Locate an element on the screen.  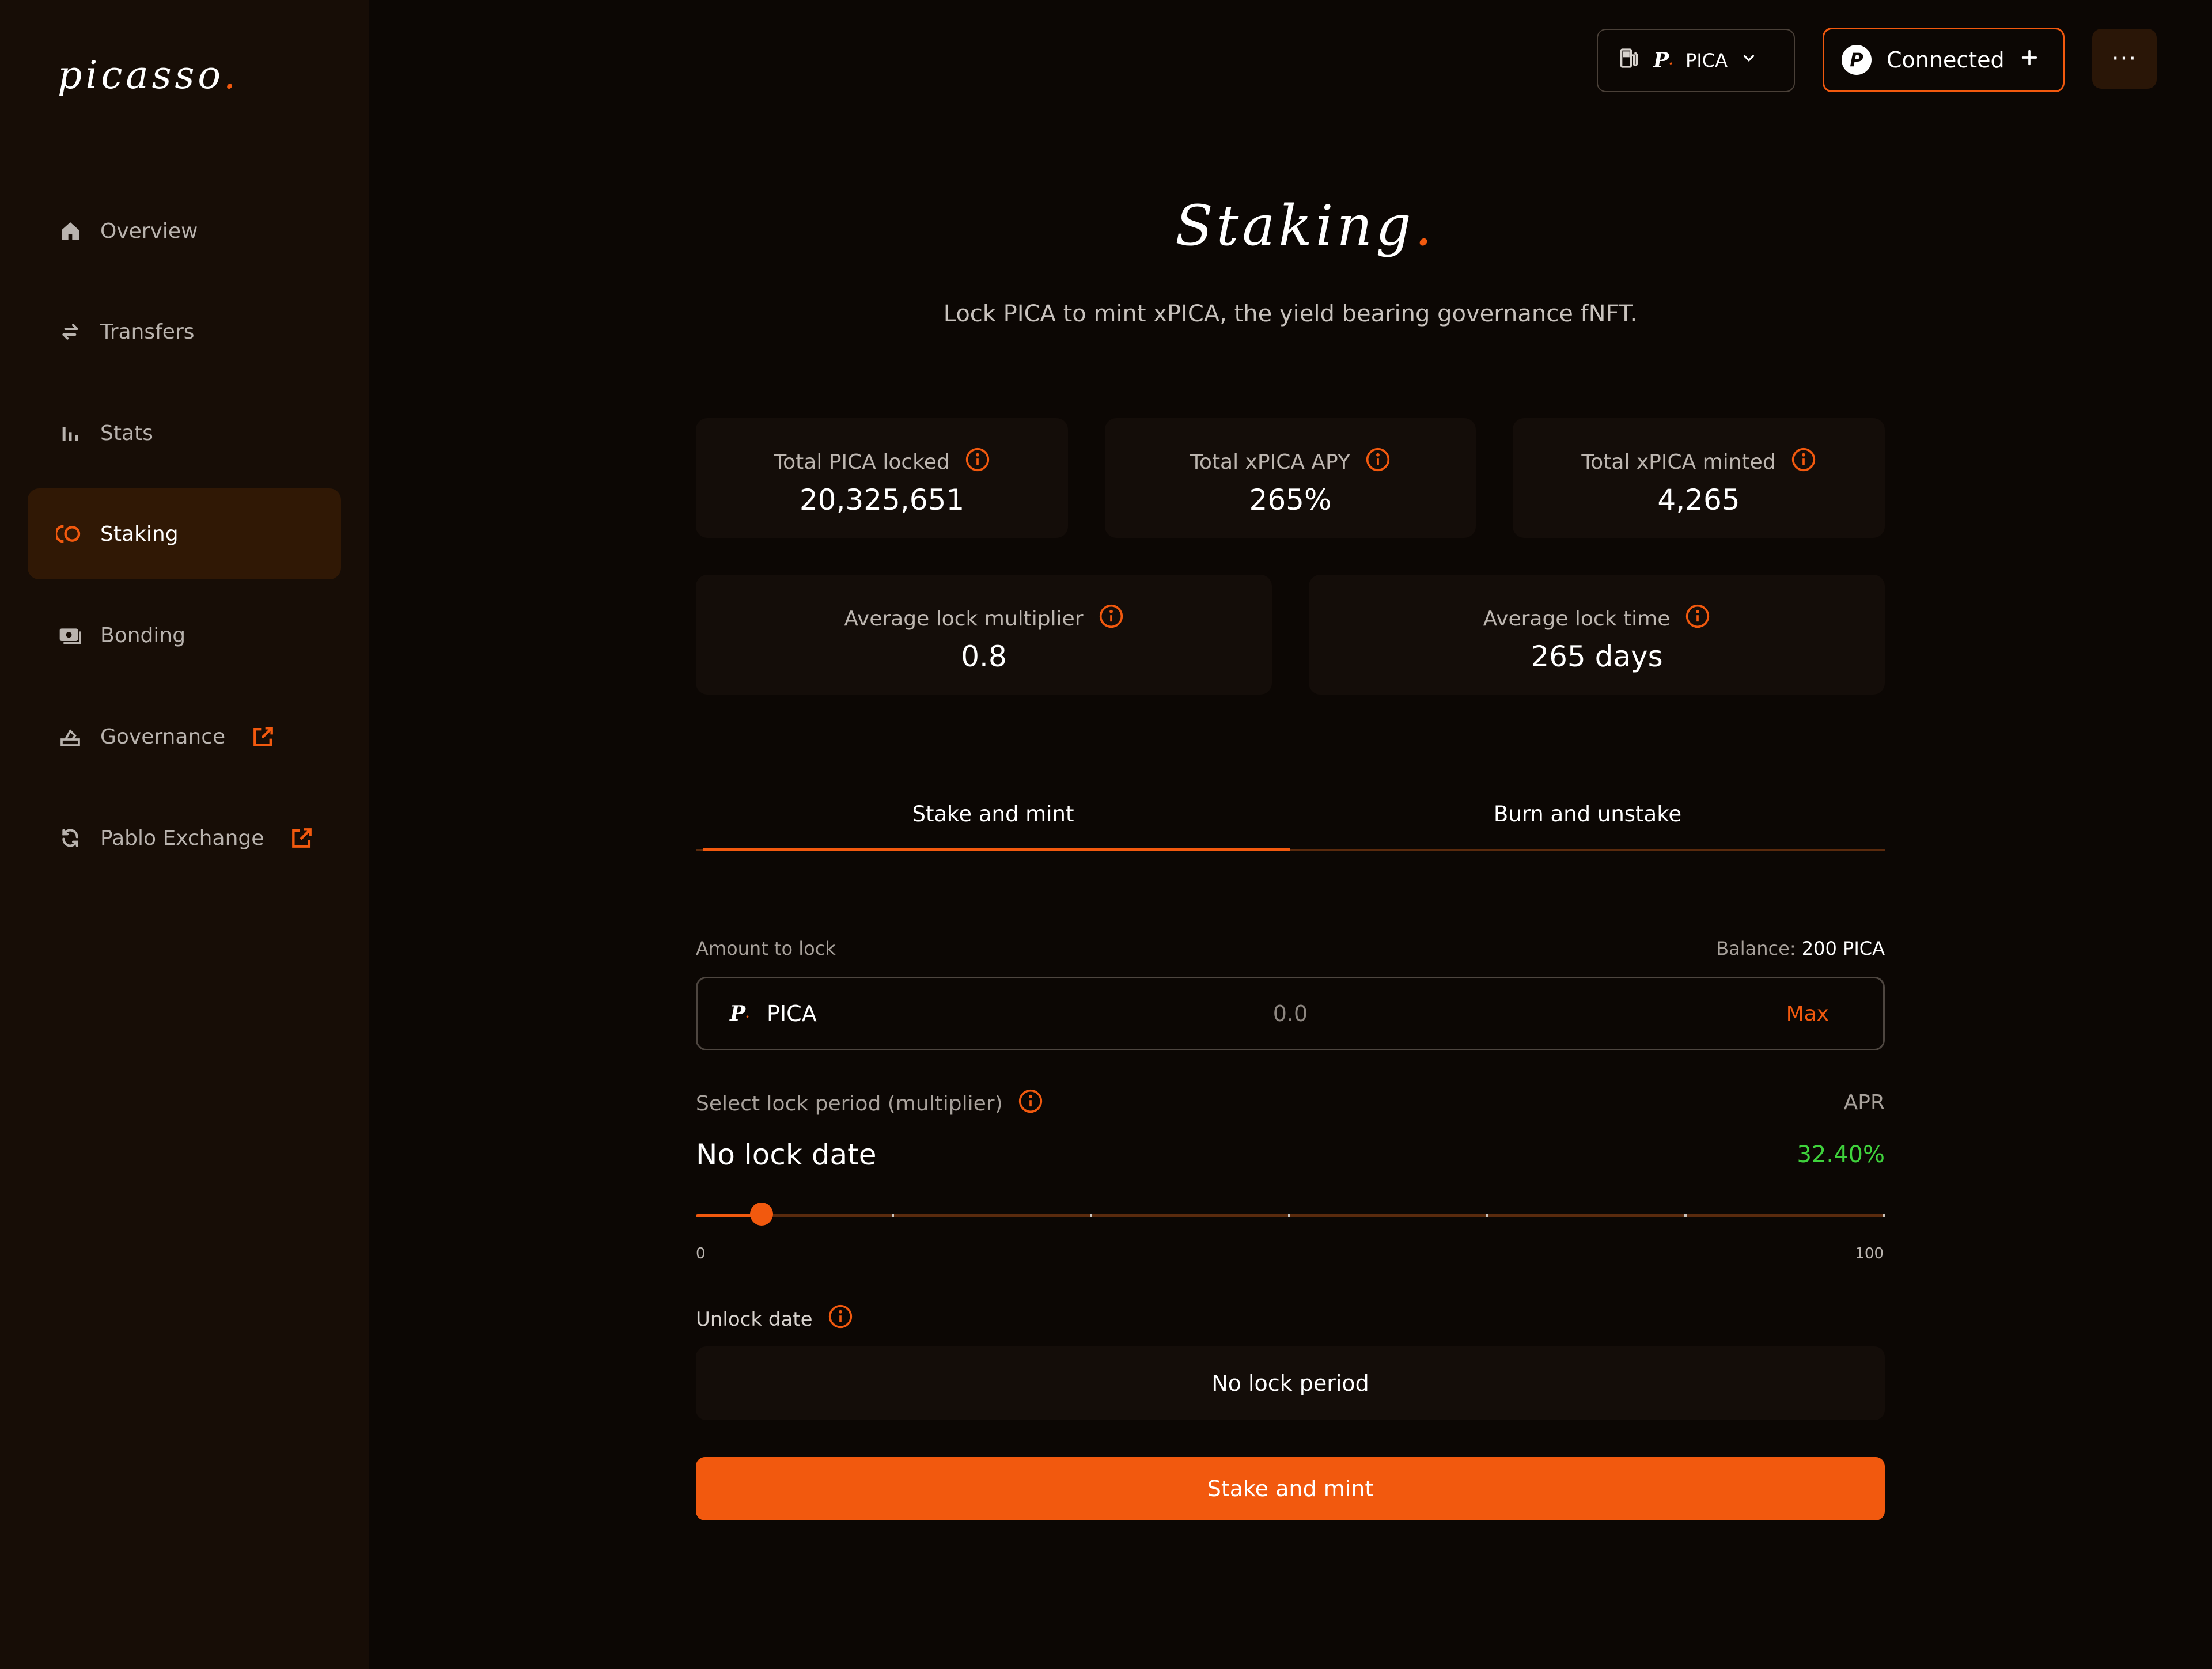
sidebar-item-bonding: Bonding is located at coordinates (184, 635).